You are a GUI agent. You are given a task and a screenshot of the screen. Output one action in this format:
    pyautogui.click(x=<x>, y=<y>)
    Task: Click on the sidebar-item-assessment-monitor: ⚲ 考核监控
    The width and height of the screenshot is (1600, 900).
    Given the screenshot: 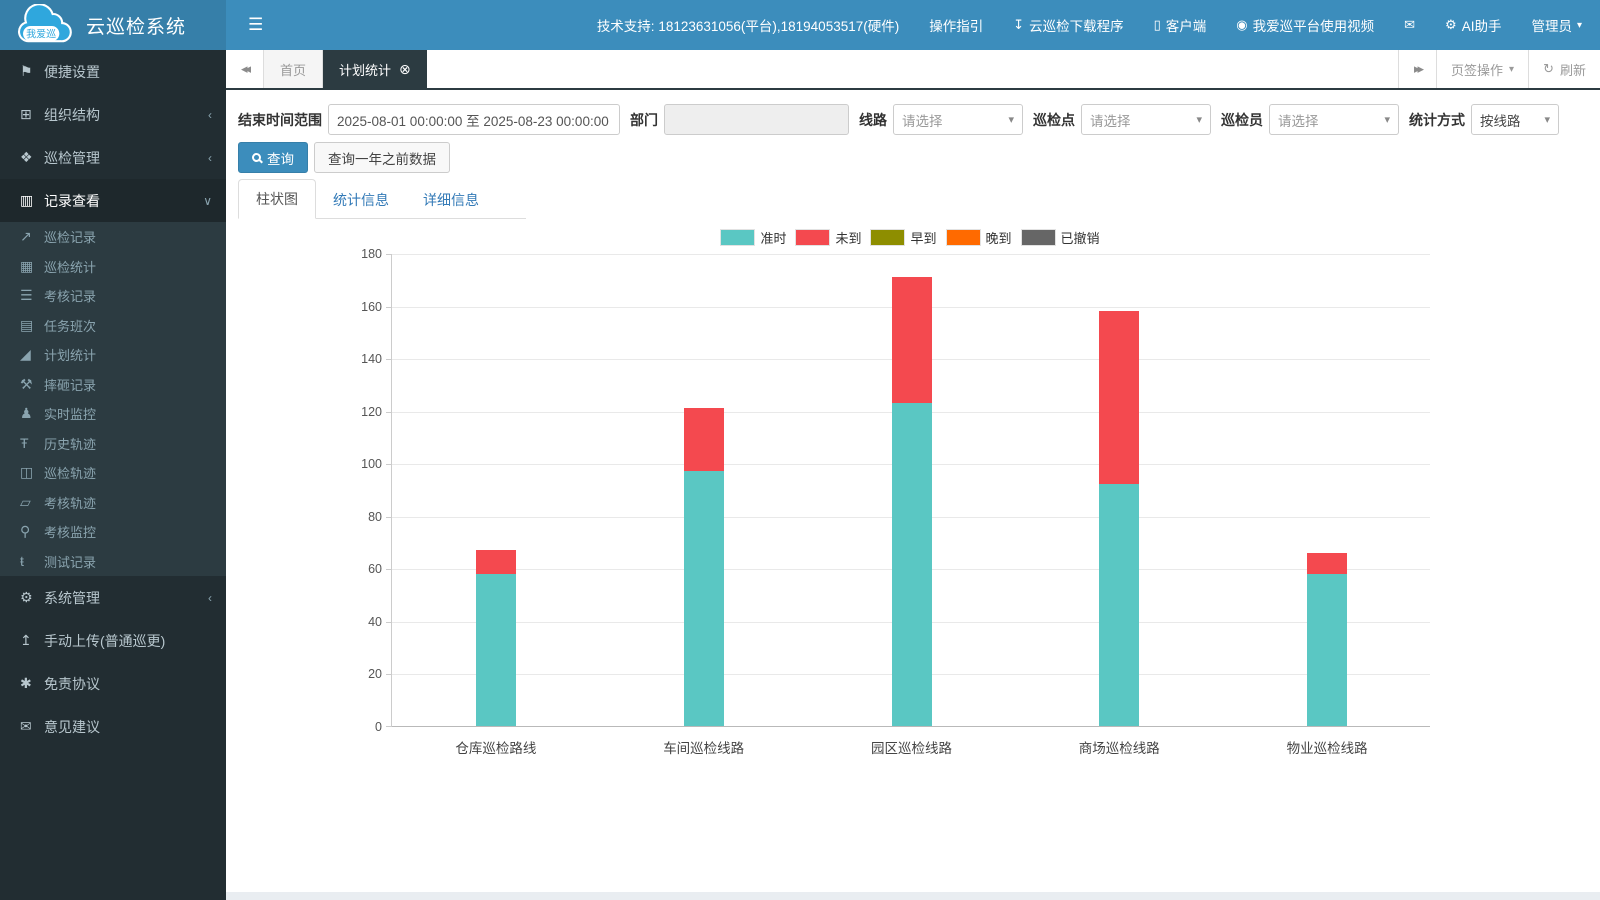 What is the action you would take?
    pyautogui.click(x=113, y=532)
    